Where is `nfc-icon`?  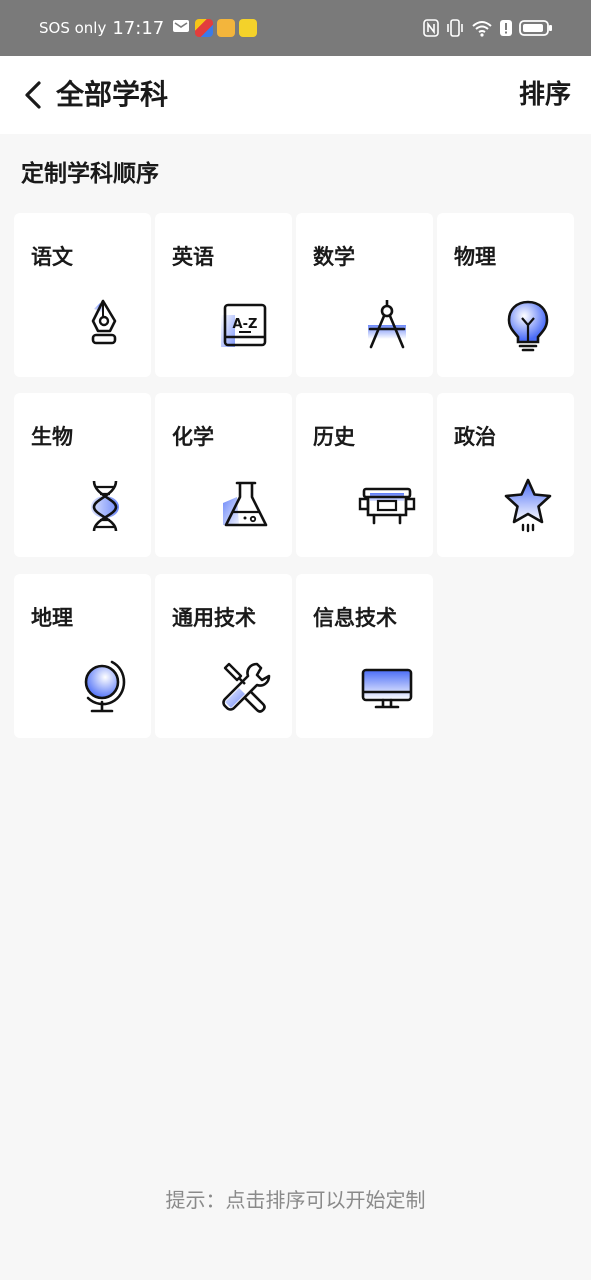
nfc-icon is located at coordinates (431, 28).